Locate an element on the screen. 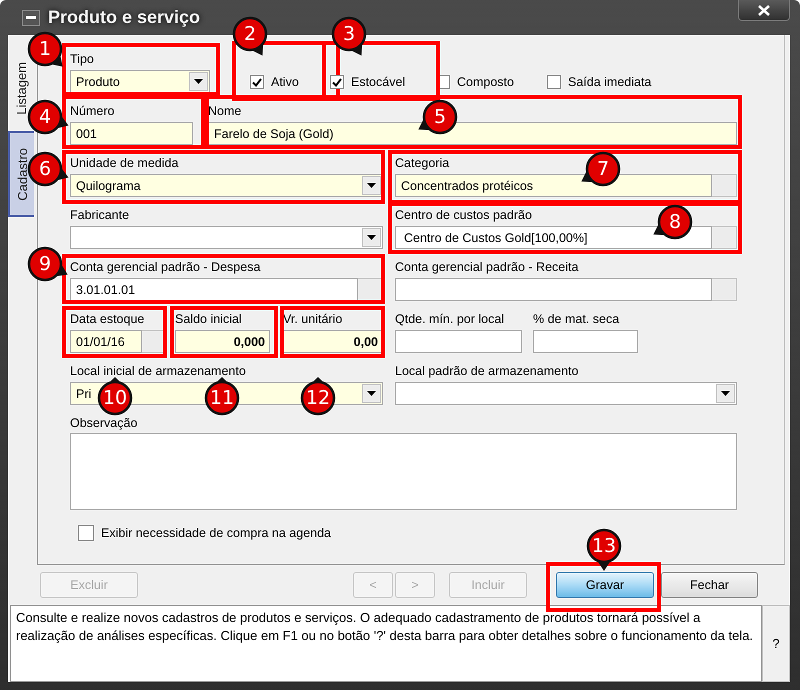 The height and width of the screenshot is (690, 800). field-label: Conta gerencial padrão - Receita is located at coordinates (486, 267).